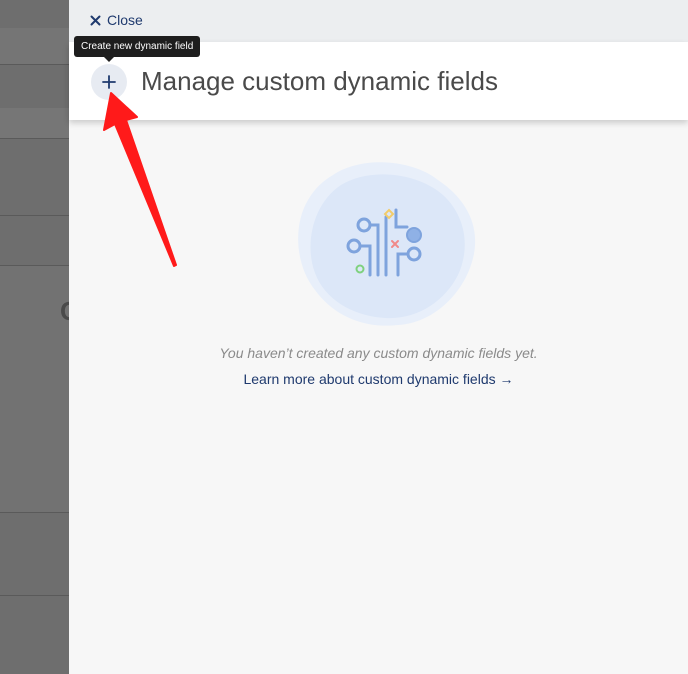 Image resolution: width=688 pixels, height=674 pixels. I want to click on add-field-tooltip: Create new dynamic field, so click(137, 46).